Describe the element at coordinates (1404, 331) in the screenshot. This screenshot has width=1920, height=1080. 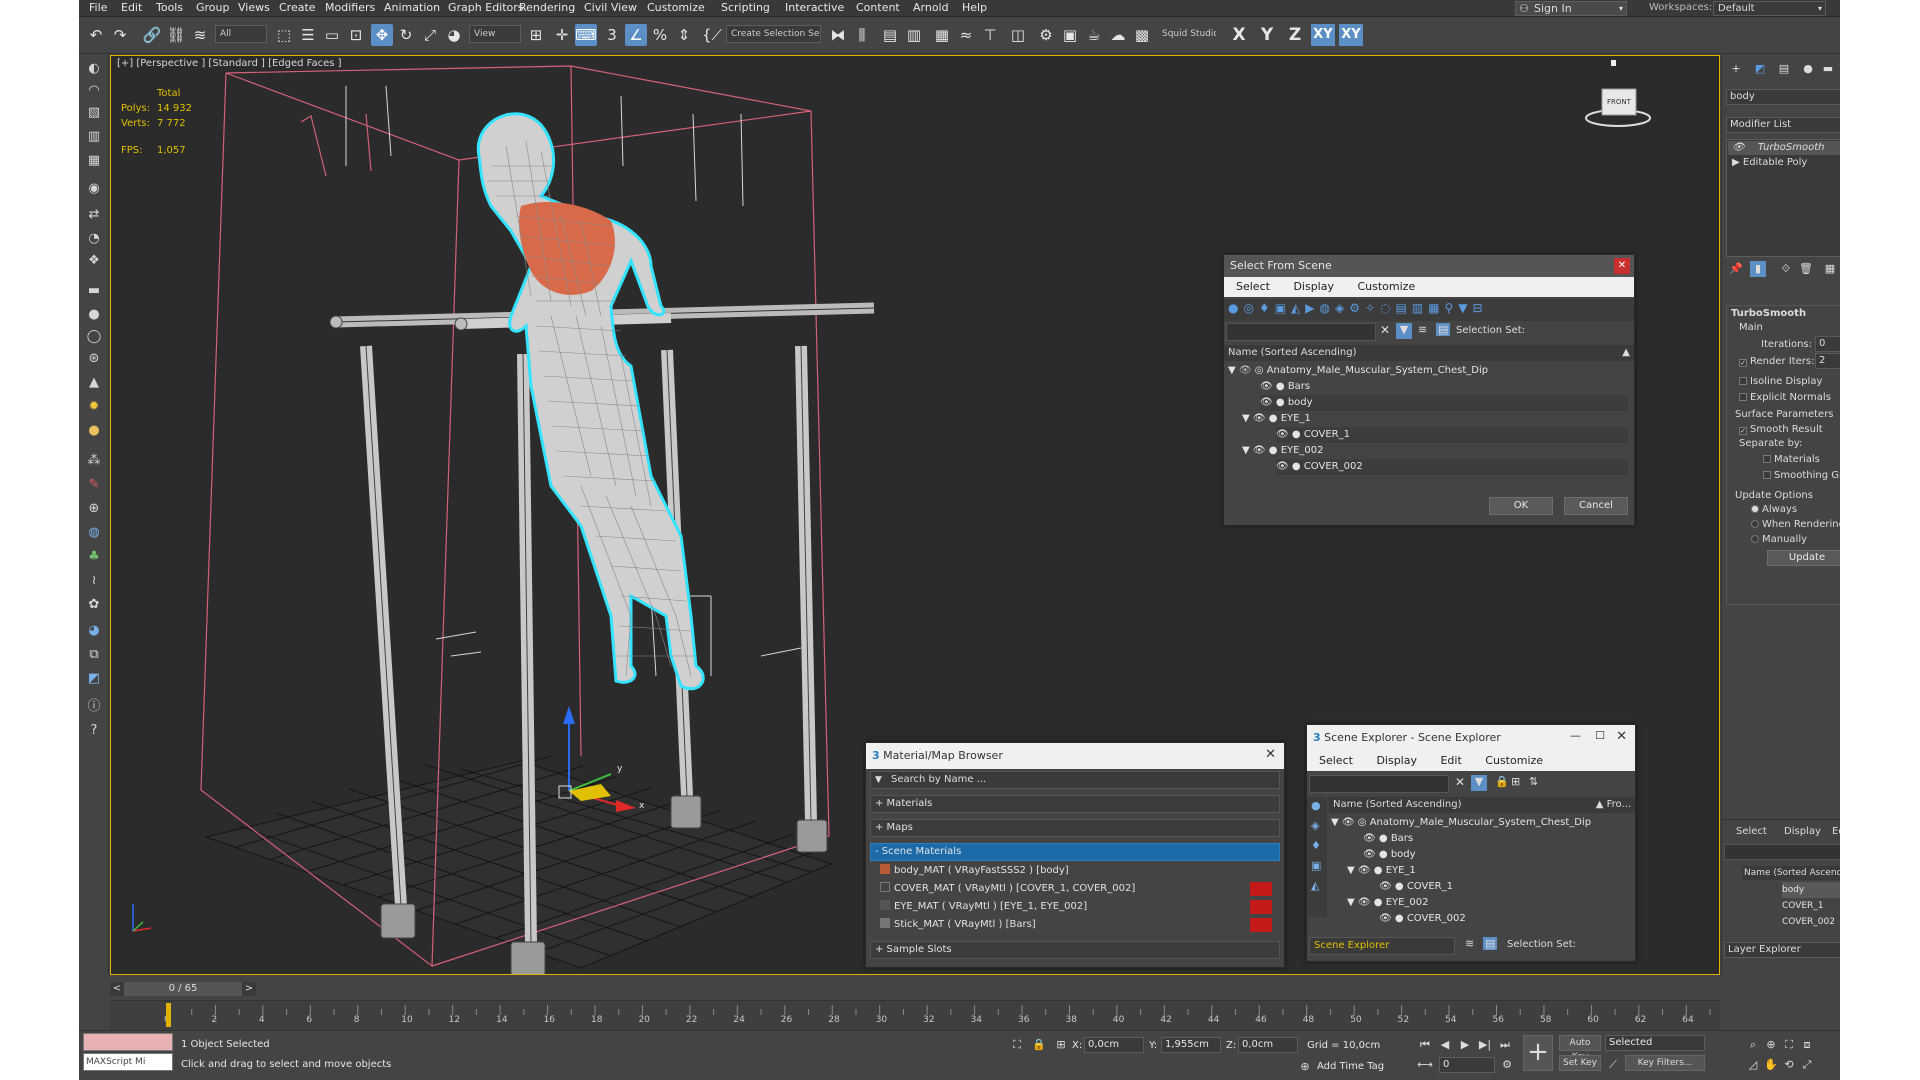
I see `filter-icon: ▼` at that location.